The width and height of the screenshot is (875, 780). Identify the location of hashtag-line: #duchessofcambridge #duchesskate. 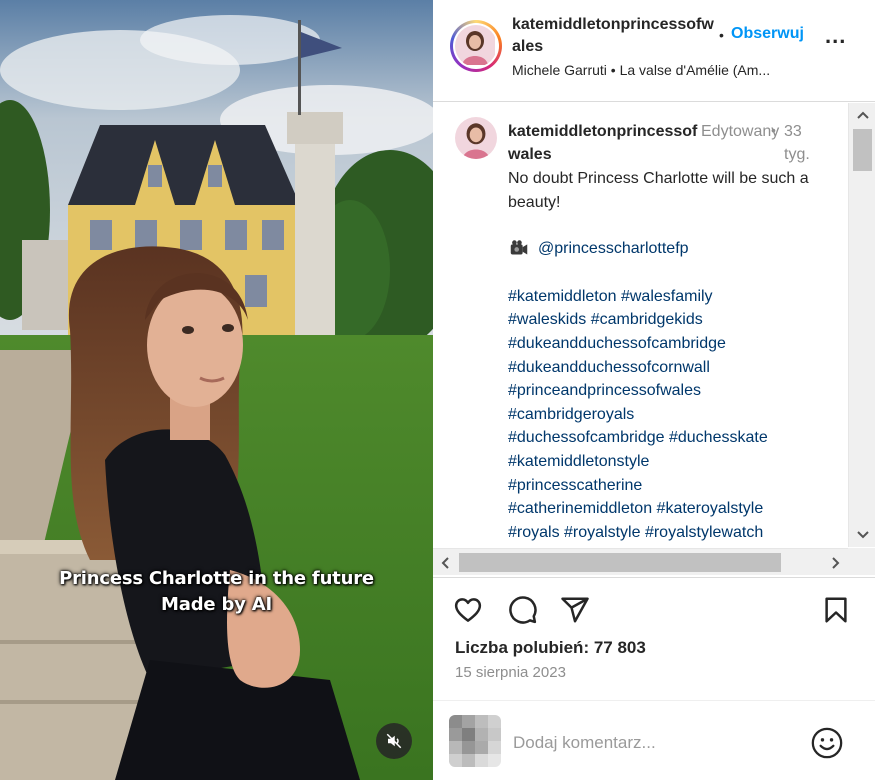
(673, 438).